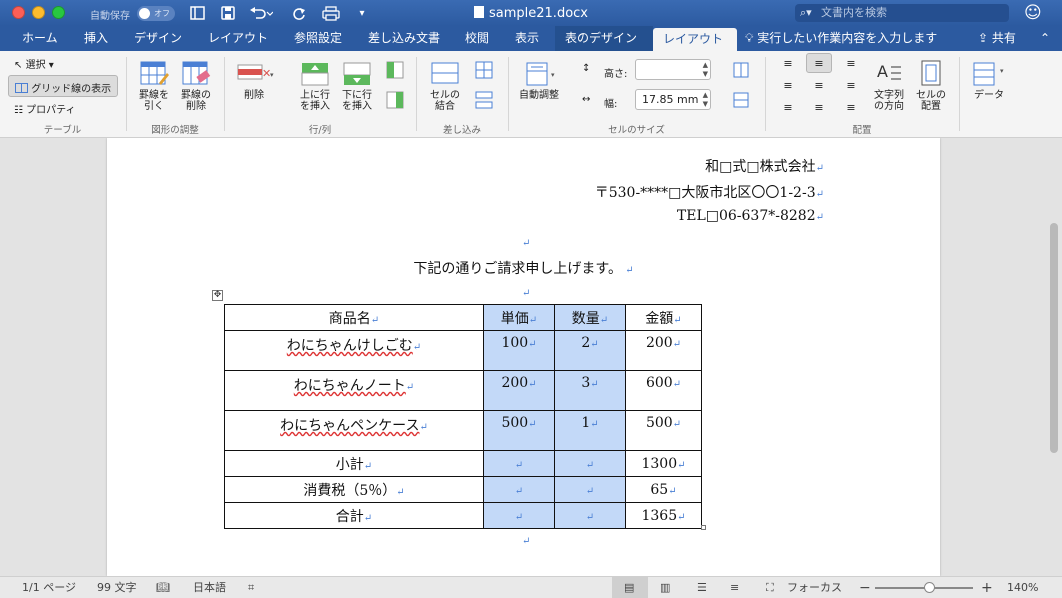 This screenshot has width=1062, height=598. I want to click on insert-row-below-button: 下に行 を挿入, so click(357, 85).